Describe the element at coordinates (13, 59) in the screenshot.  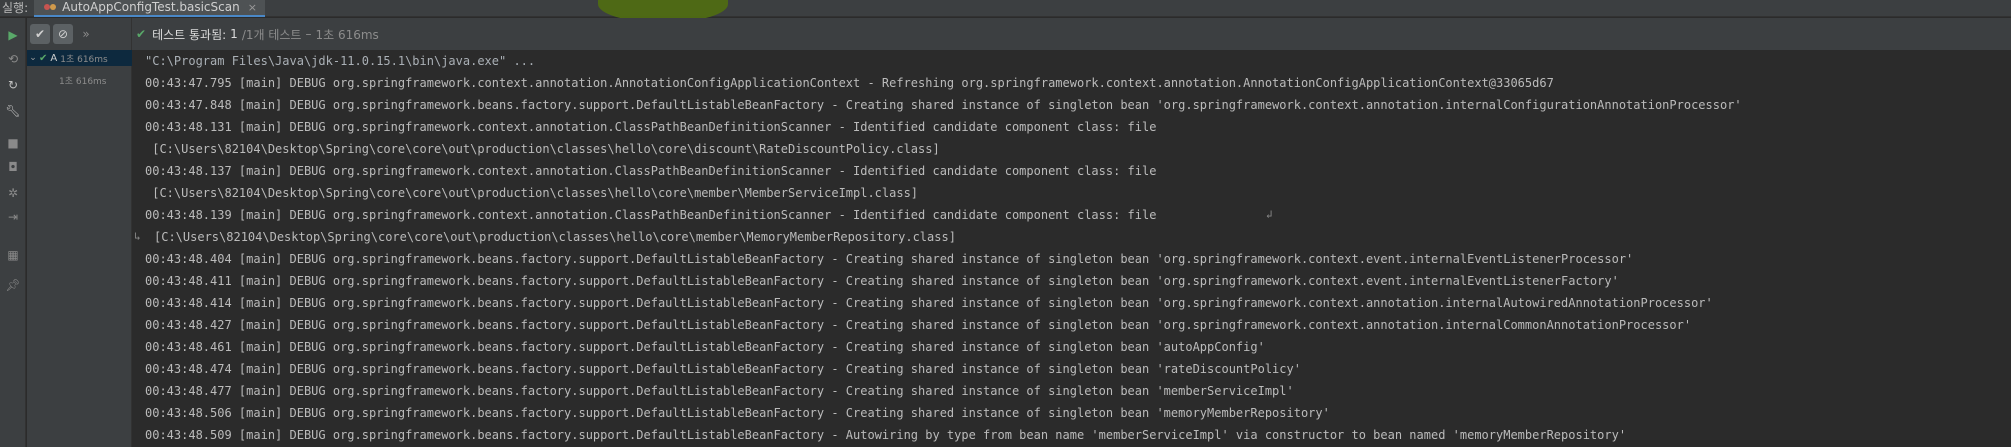
I see `rerun-failed-icon: ⟲` at that location.